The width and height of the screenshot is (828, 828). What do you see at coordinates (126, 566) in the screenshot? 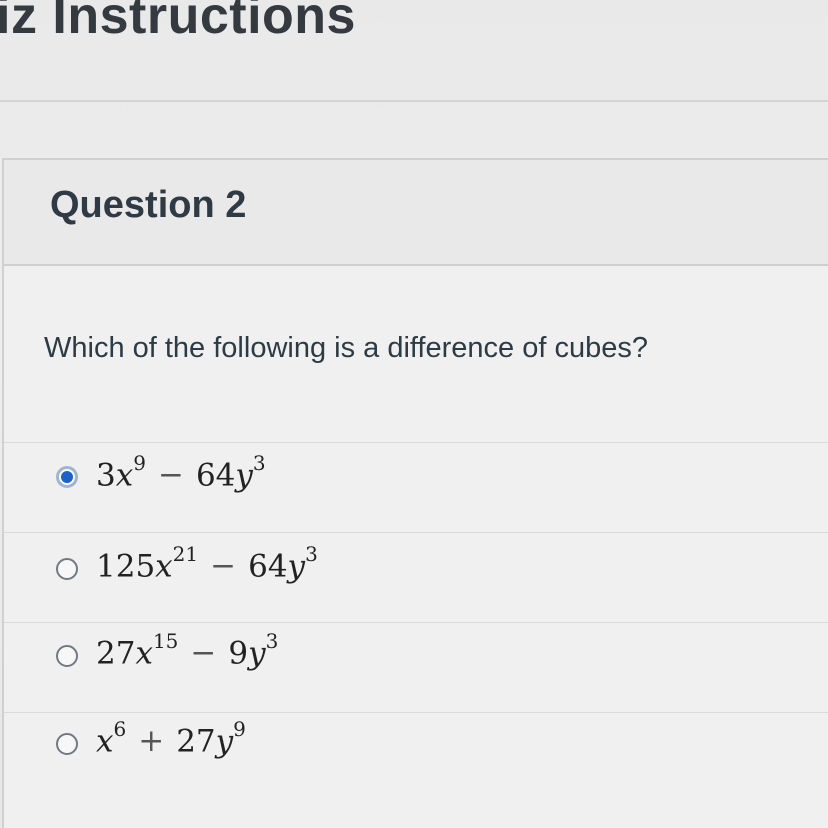
I see `coefficient-1: 125` at bounding box center [126, 566].